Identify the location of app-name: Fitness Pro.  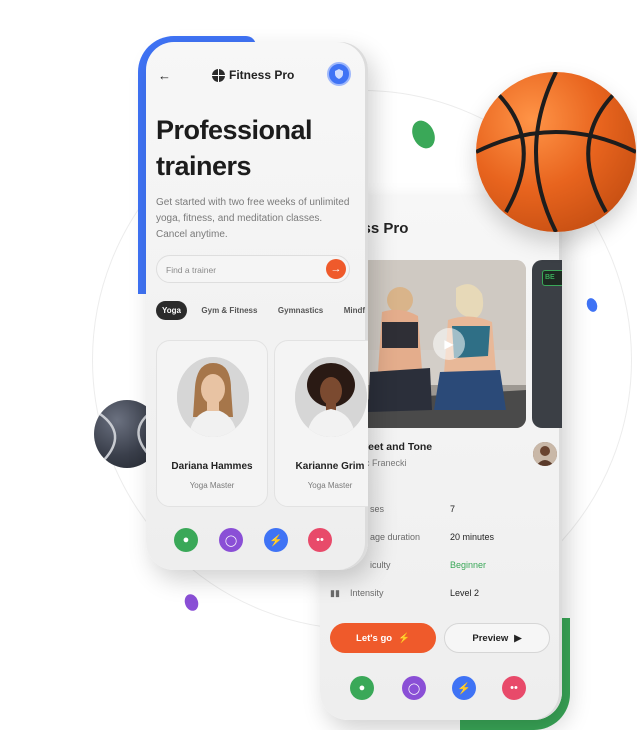
(262, 75).